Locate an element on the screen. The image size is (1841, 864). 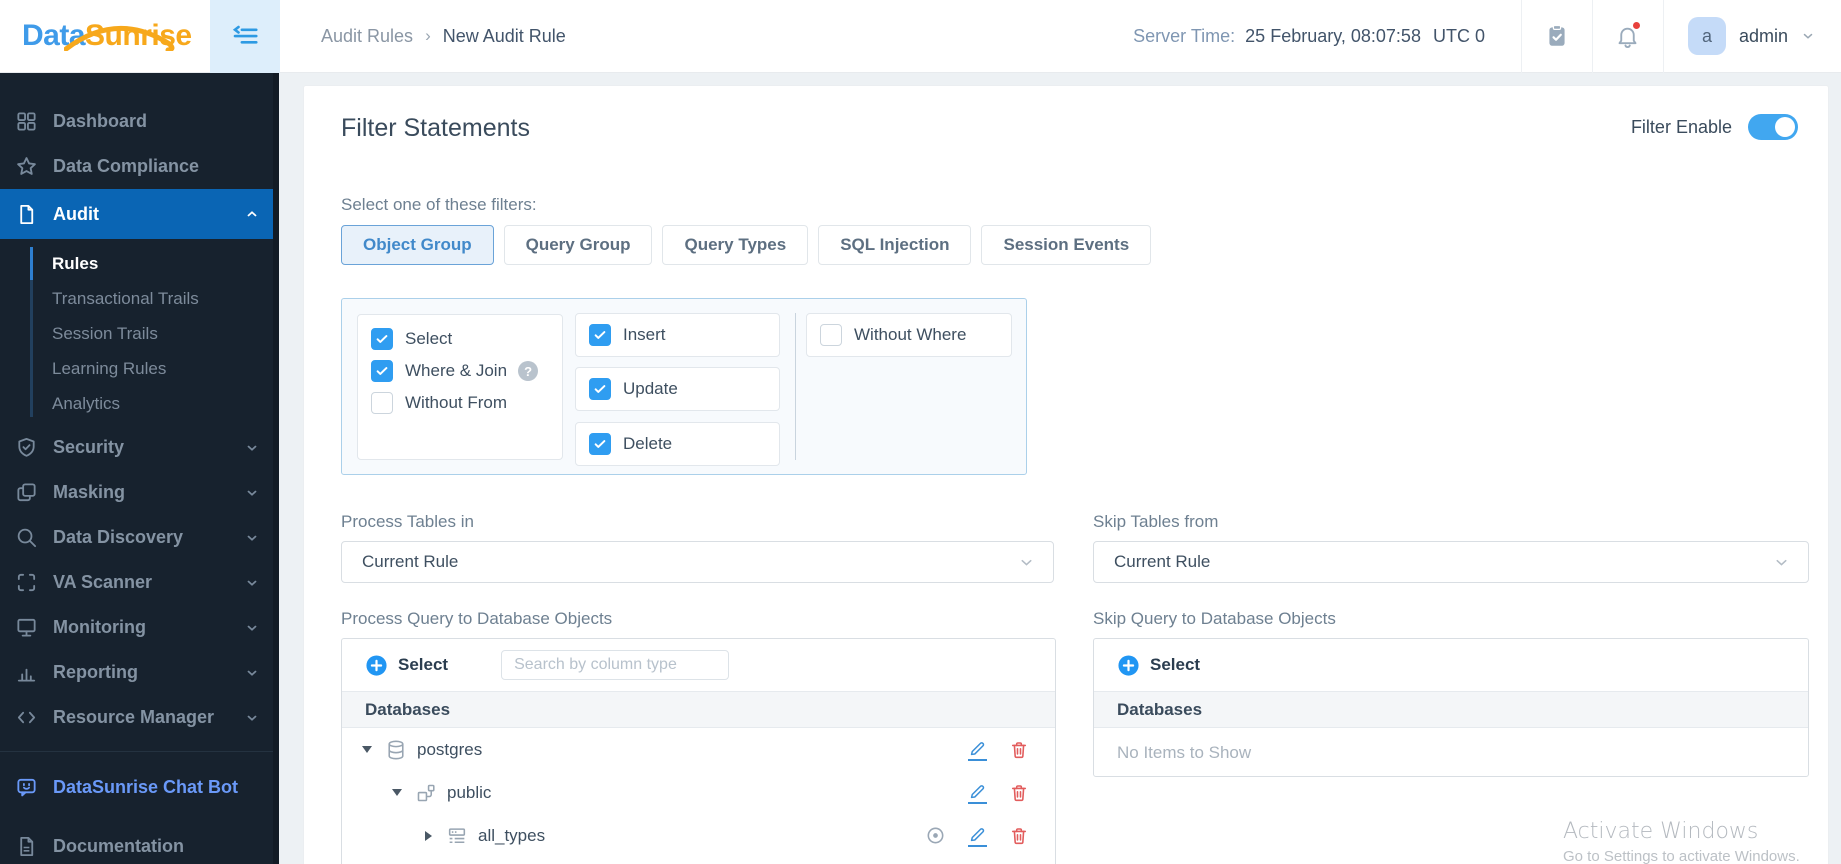
subitem-label: Session Trails is located at coordinates (105, 333).